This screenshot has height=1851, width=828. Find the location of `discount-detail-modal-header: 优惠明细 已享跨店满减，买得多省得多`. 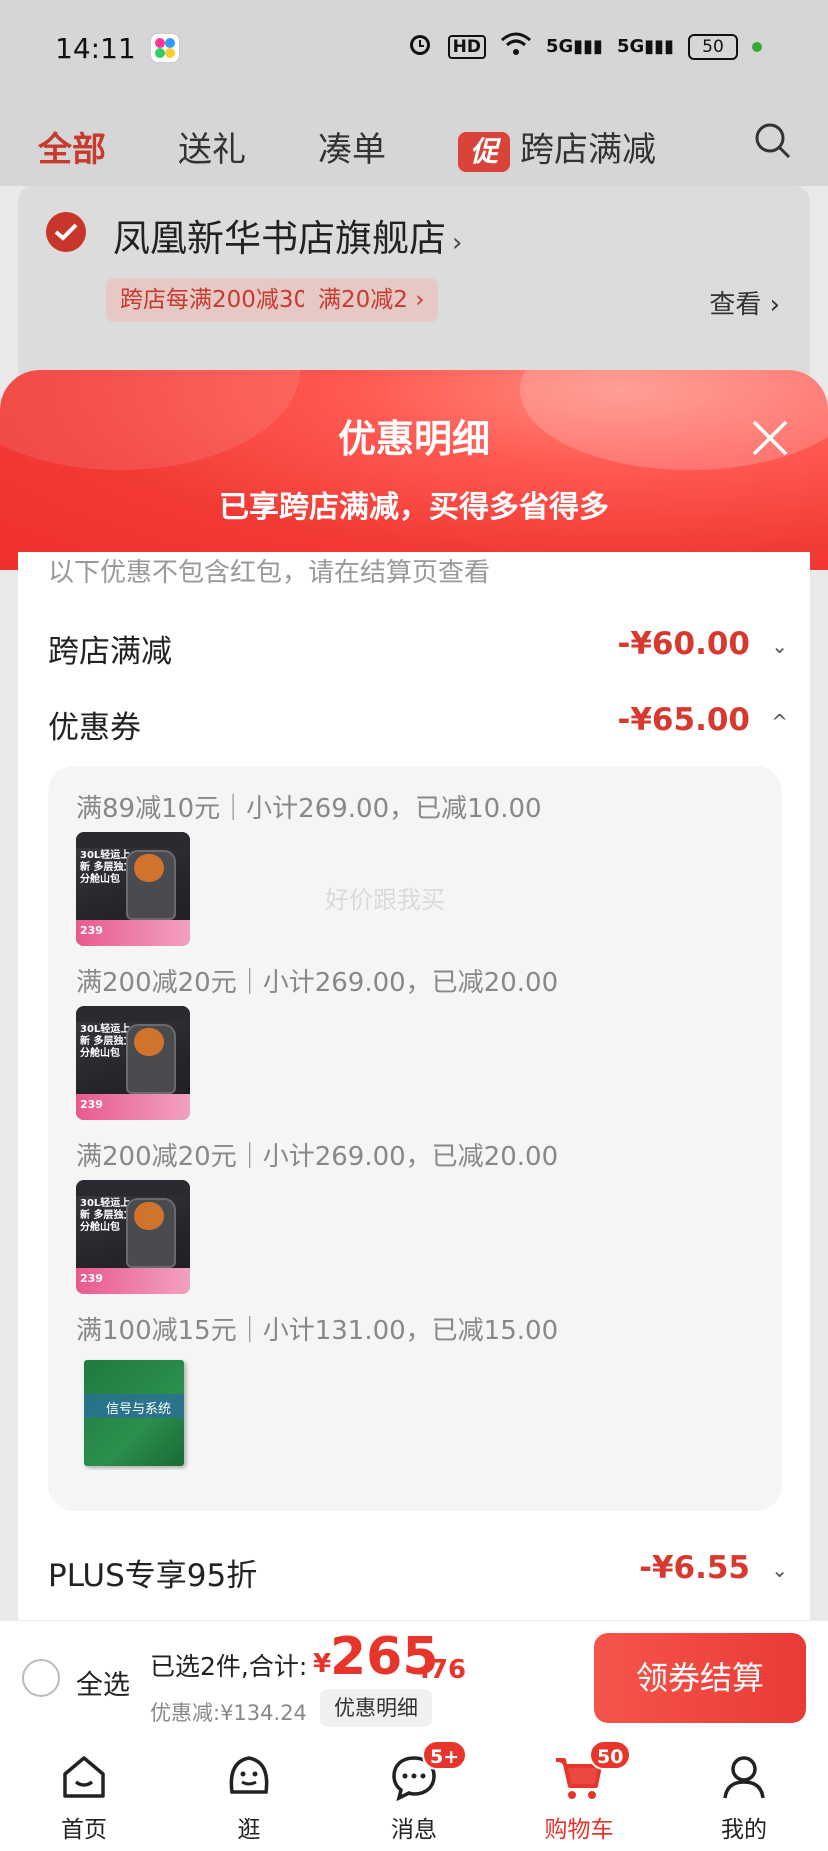

discount-detail-modal-header: 优惠明细 已享跨店满减，买得多省得多 is located at coordinates (414, 470).